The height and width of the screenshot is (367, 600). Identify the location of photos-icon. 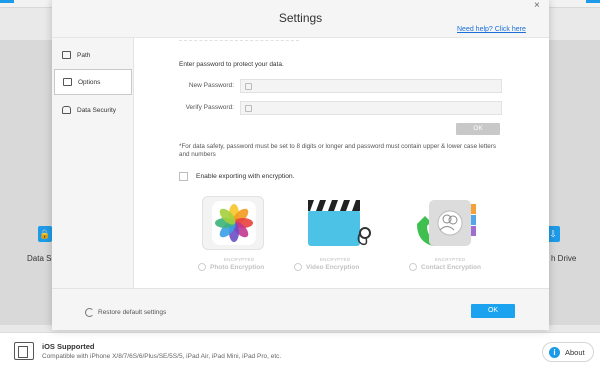
(233, 223).